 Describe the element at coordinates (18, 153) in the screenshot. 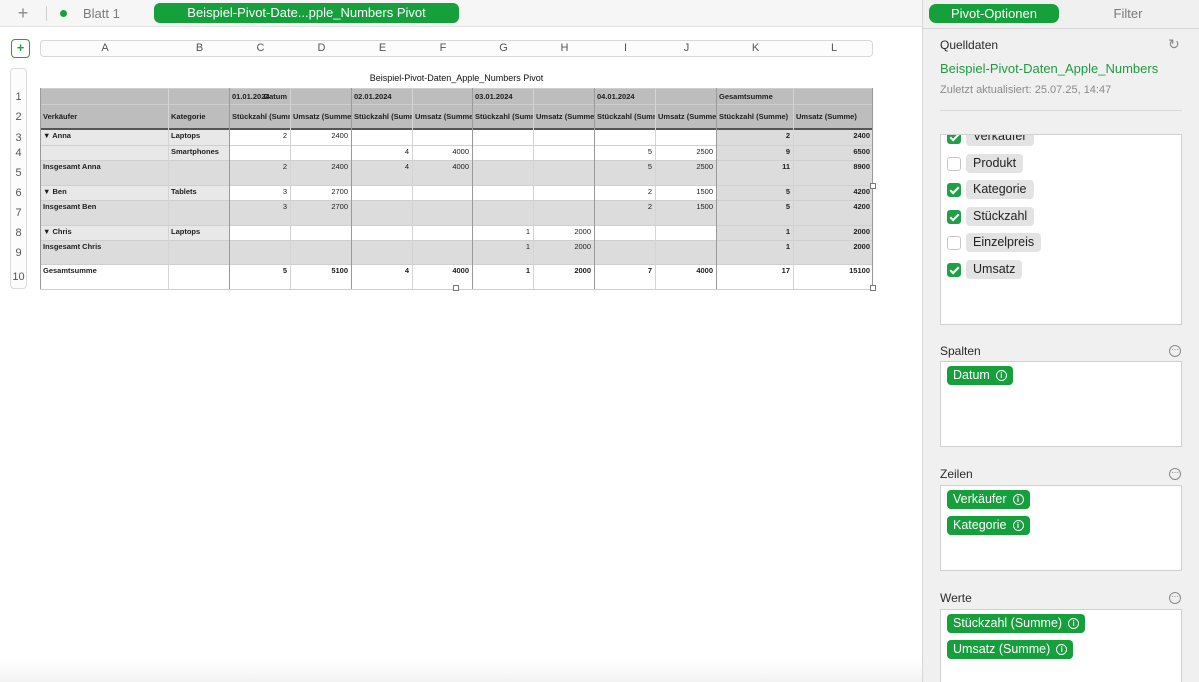

I see `row-header-4: 4` at that location.